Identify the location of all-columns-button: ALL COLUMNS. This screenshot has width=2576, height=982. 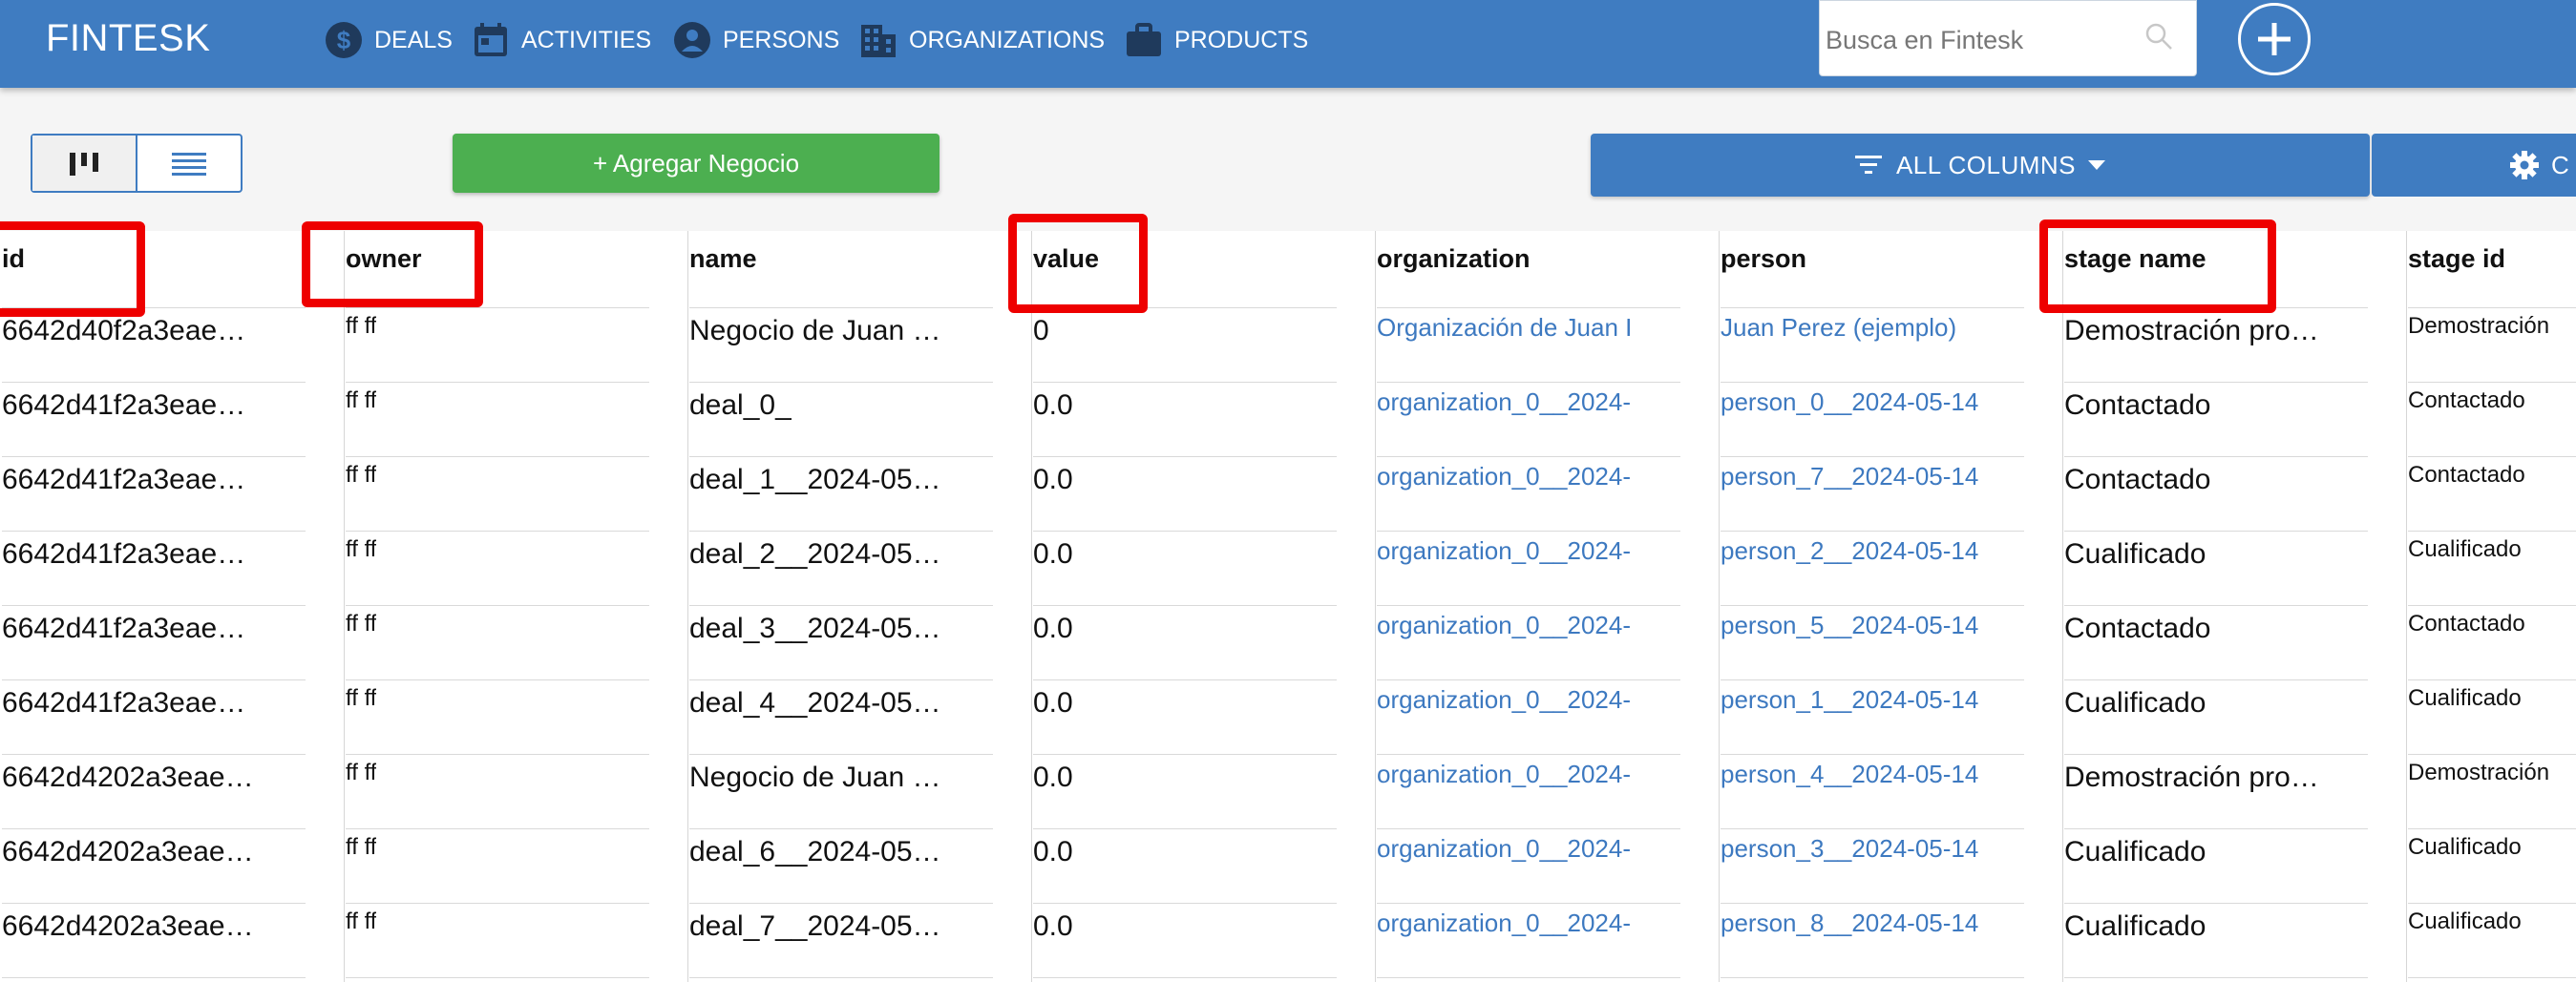
(1980, 165).